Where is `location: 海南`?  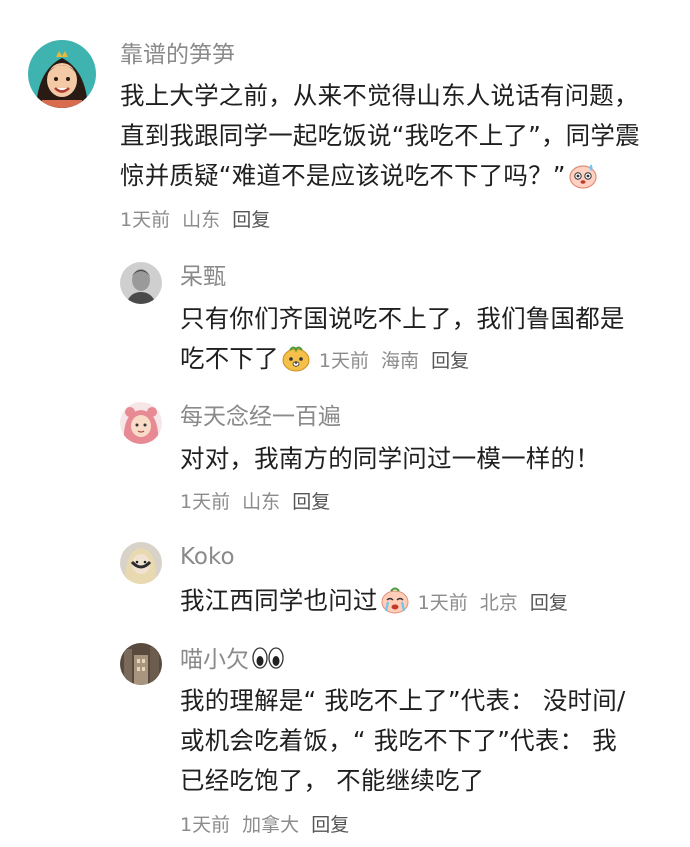
location: 海南 is located at coordinates (400, 361).